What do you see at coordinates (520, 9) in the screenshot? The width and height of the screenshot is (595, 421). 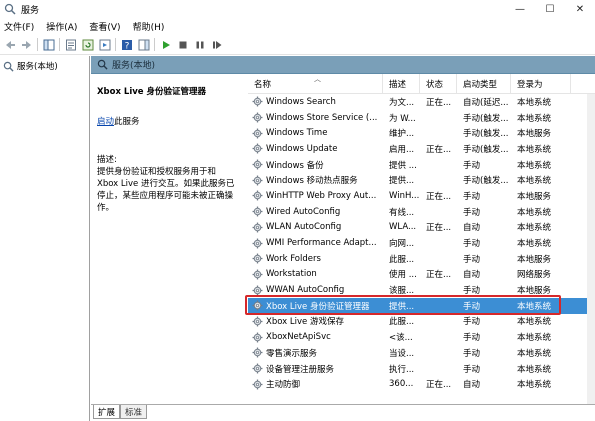 I see `minimize-button: —` at bounding box center [520, 9].